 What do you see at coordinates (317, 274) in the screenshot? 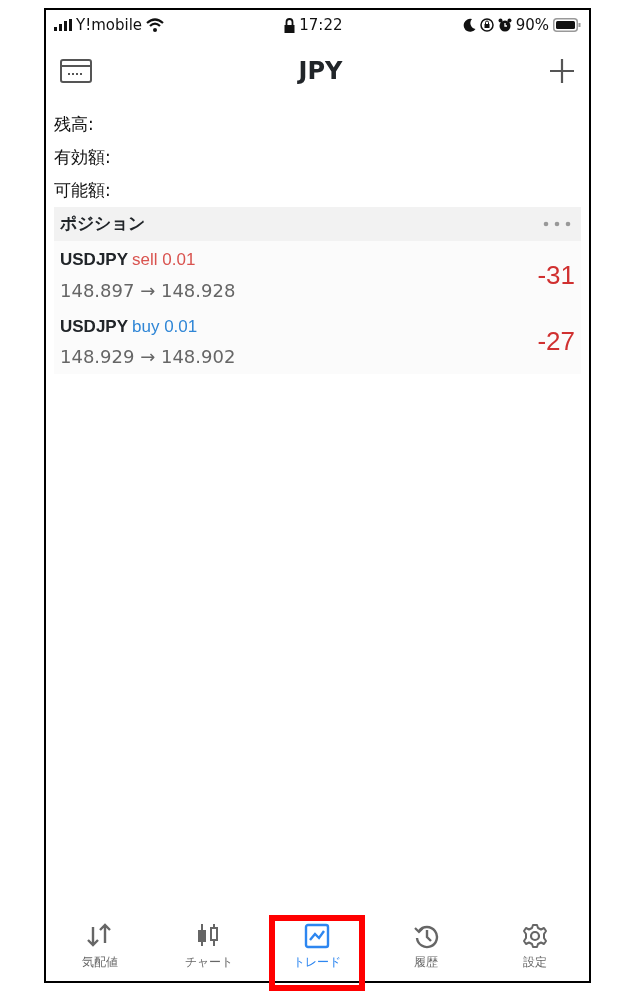
I see `position-row: USDJPY sell 0.01 148.897 → 148.928 -31` at bounding box center [317, 274].